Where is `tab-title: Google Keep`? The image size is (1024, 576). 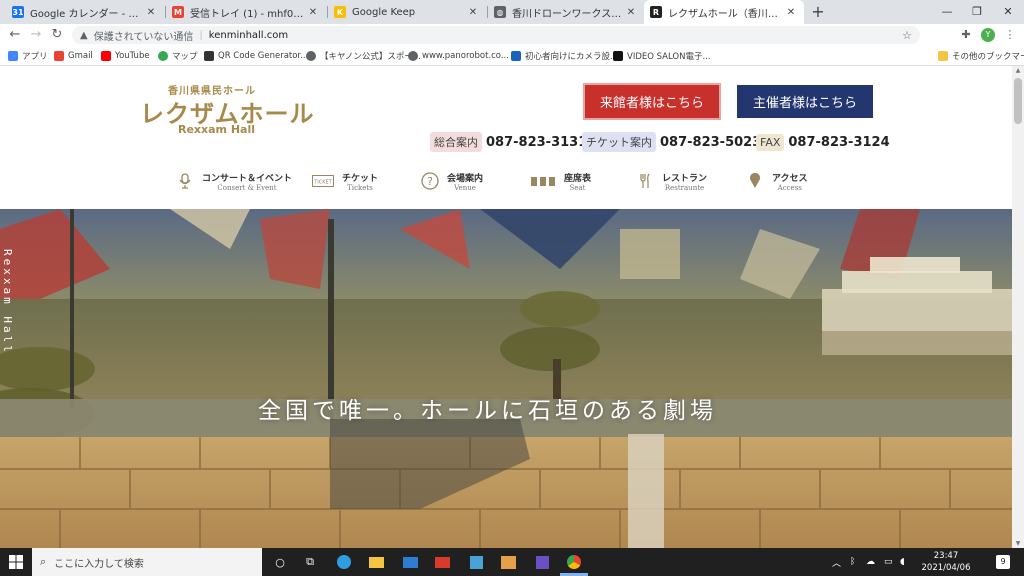
tab-title: Google Keep is located at coordinates (384, 12).